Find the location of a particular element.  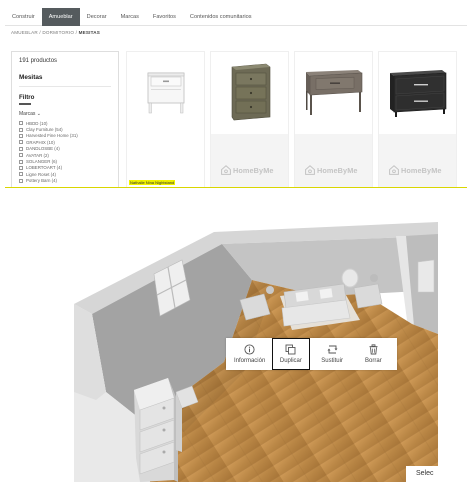

breadcrumb: AMUEBLAR / DORMITORIO / MESITAS is located at coordinates (55, 32).